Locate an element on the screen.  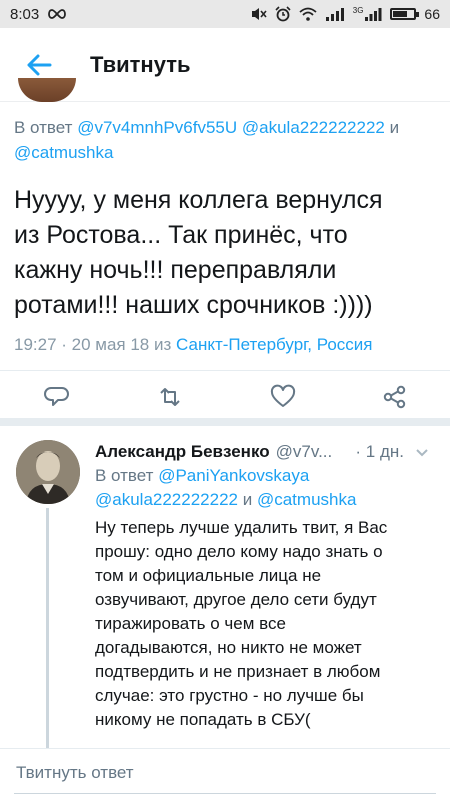
reply-text-line: тиражировать о чем все is located at coordinates (190, 623).